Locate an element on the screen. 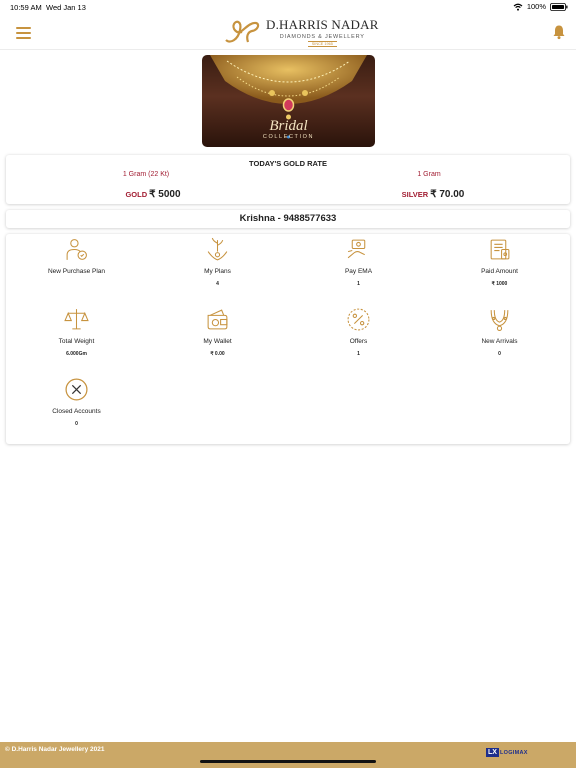  brand-name: D.HARRIS NADAR is located at coordinates (322, 24).